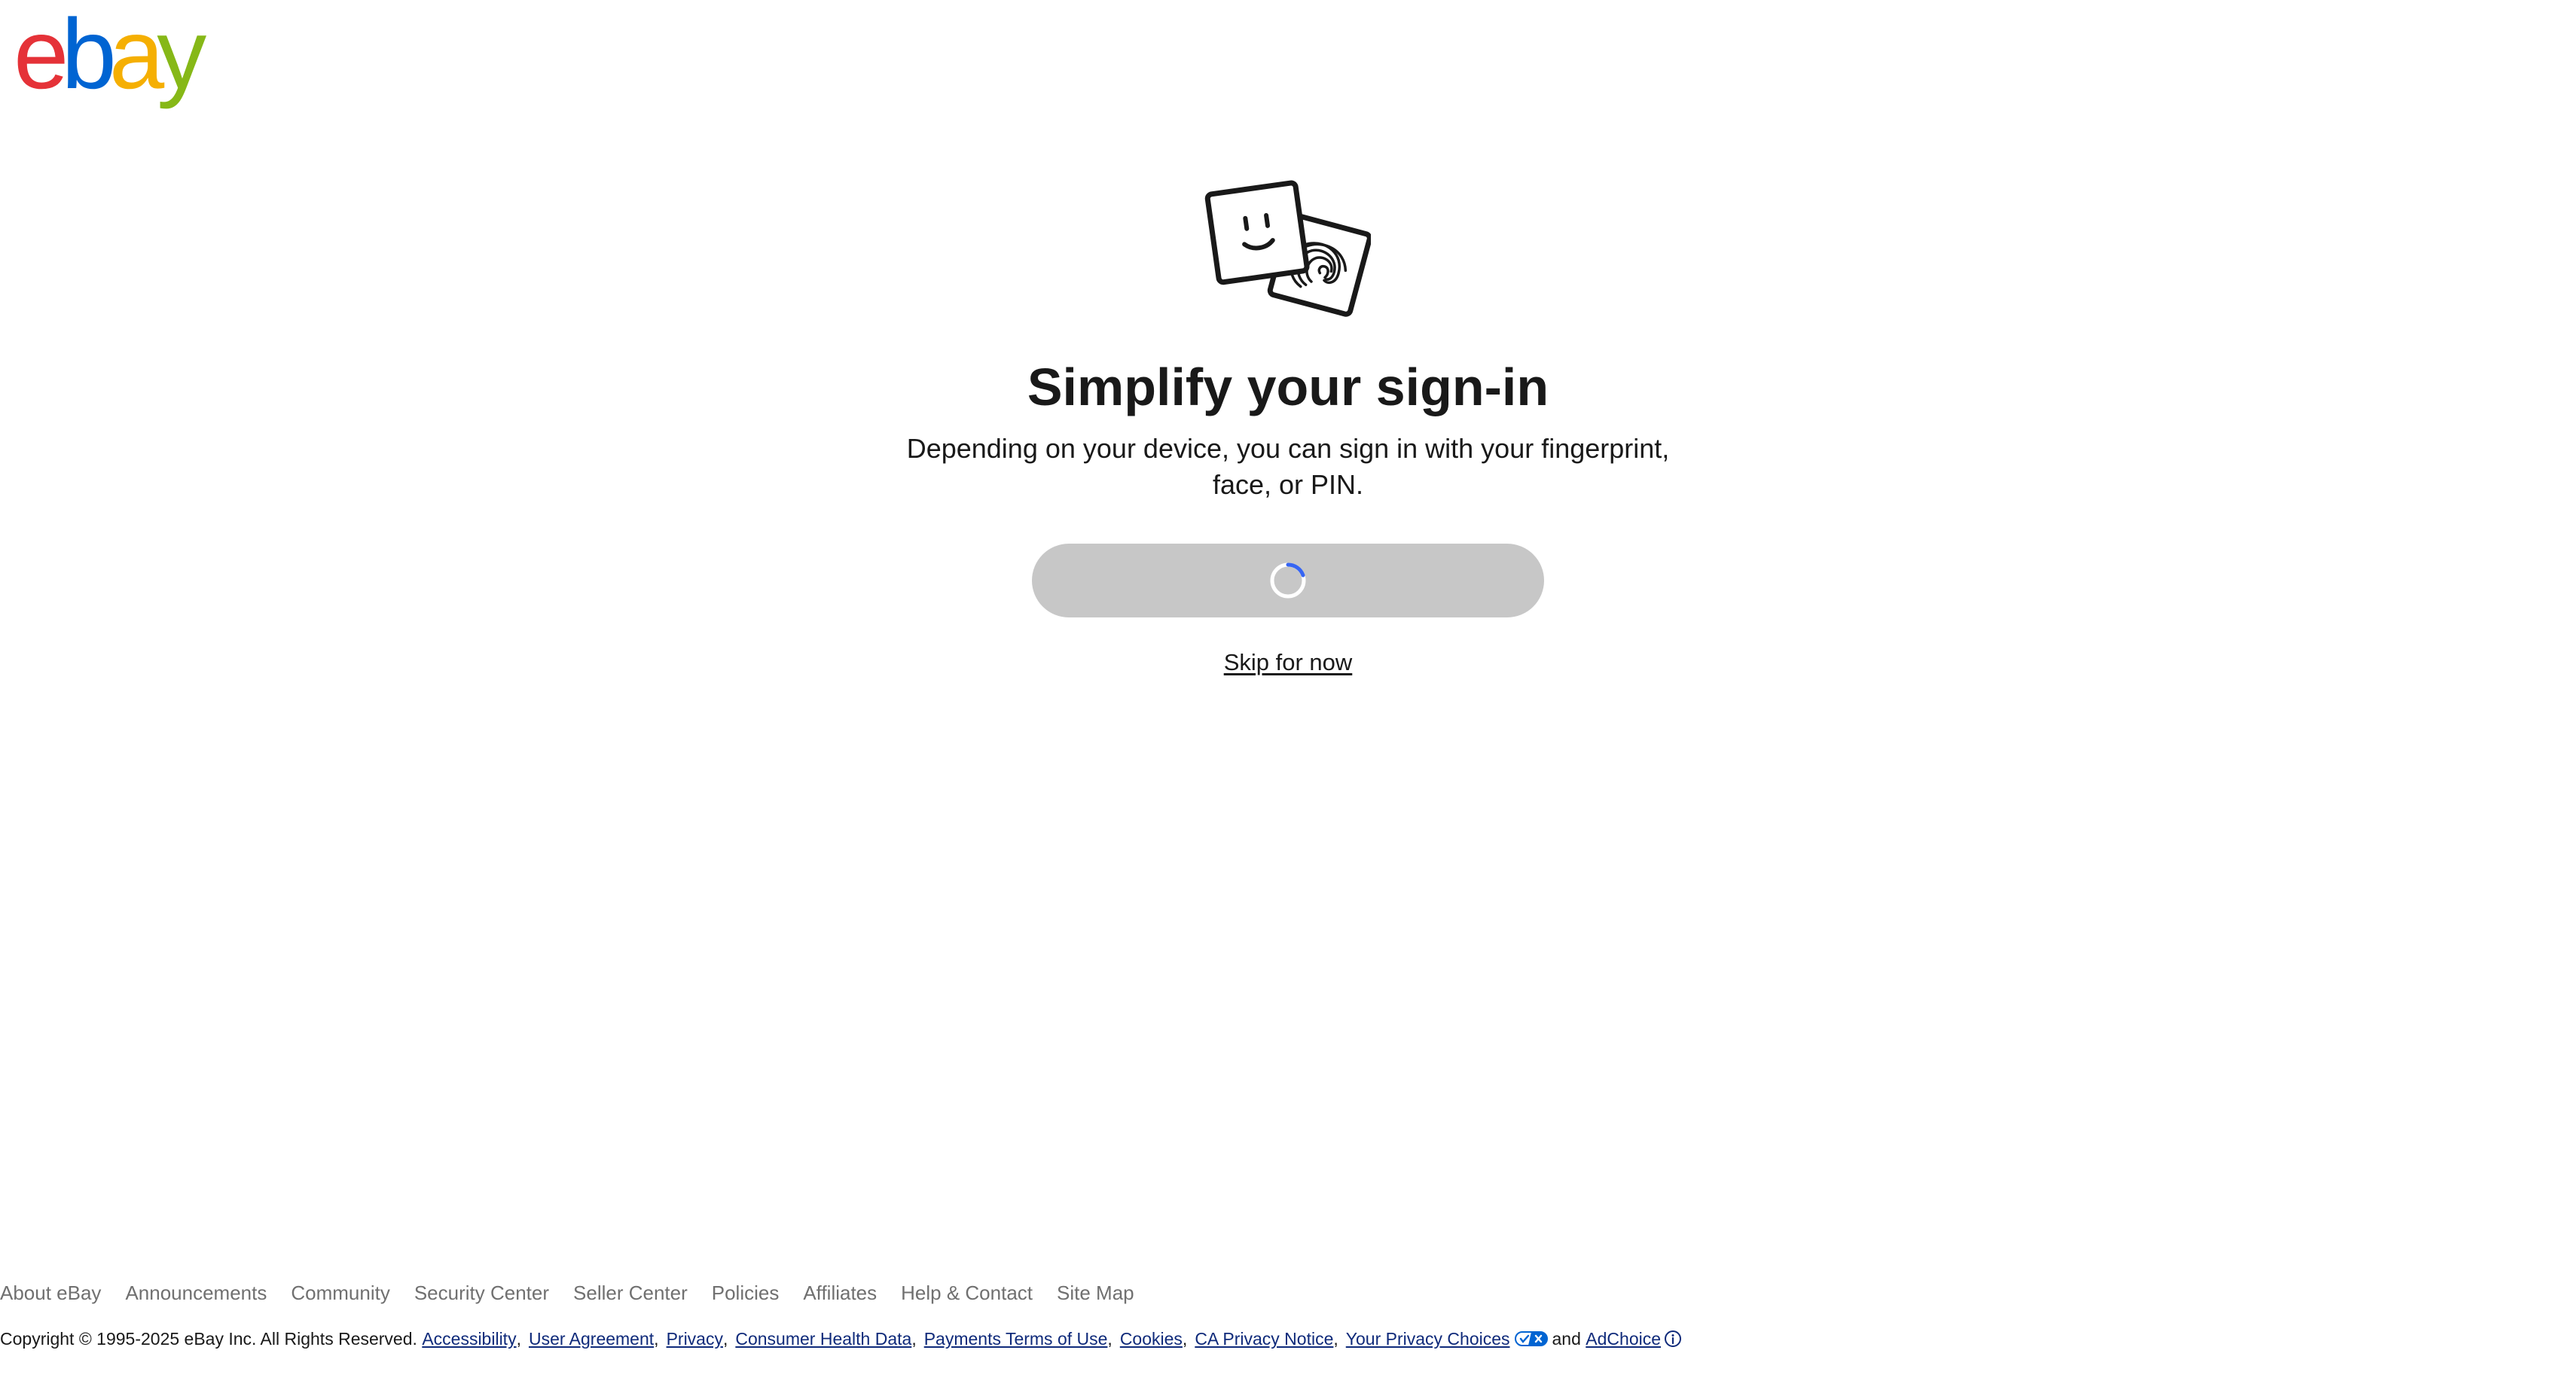 Image resolution: width=2576 pixels, height=1399 pixels. Describe the element at coordinates (1428, 1339) in the screenshot. I see `legal-link-your-privacy-choices: Your Privacy Choices` at that location.